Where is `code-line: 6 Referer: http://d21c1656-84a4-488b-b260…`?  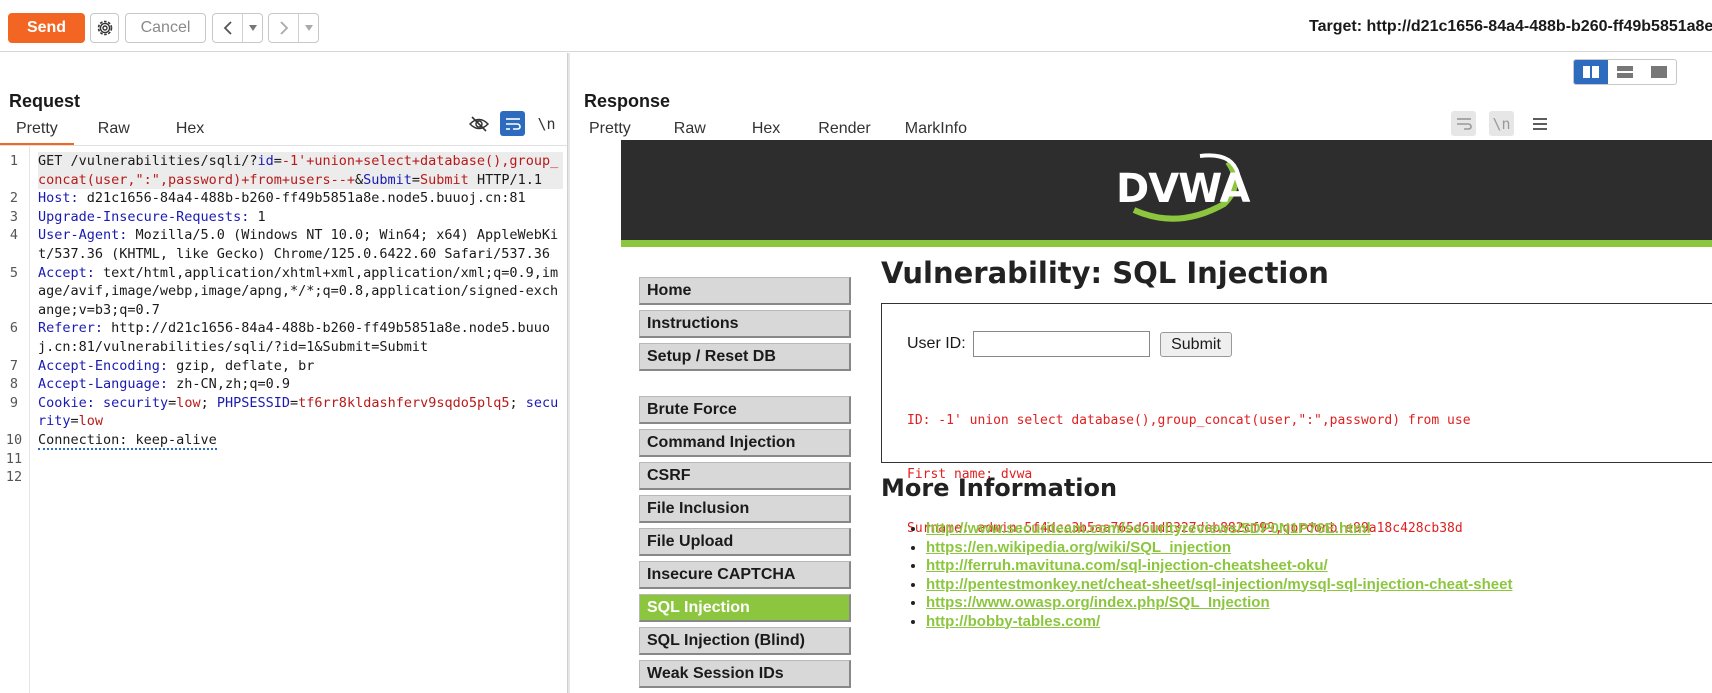 code-line: 6 Referer: http://d21c1656-84a4-488b-b260… is located at coordinates (286, 337).